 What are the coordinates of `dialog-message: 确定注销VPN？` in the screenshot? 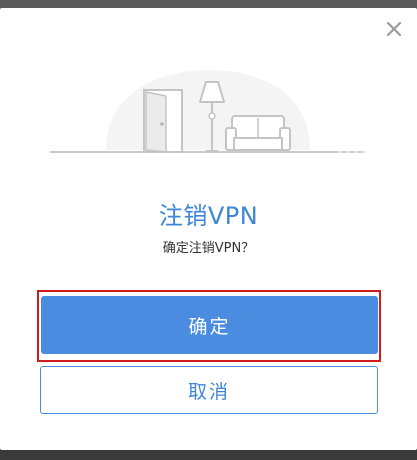 It's located at (208, 248).